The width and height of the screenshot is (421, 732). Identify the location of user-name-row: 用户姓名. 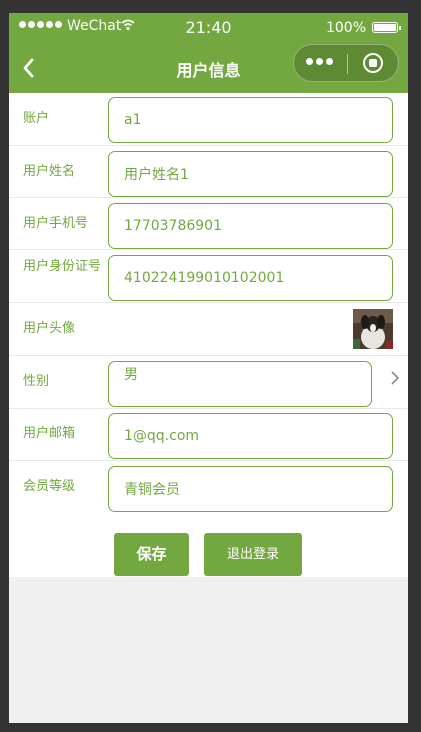
(208, 172).